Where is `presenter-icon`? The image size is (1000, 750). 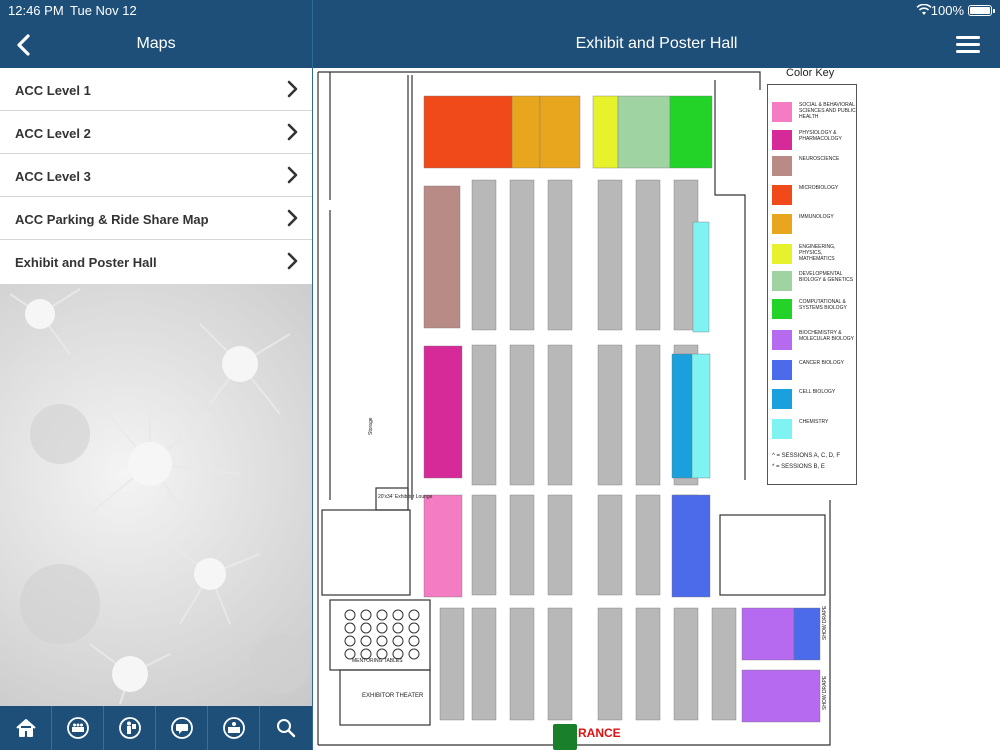
presenter-icon is located at coordinates (129, 728).